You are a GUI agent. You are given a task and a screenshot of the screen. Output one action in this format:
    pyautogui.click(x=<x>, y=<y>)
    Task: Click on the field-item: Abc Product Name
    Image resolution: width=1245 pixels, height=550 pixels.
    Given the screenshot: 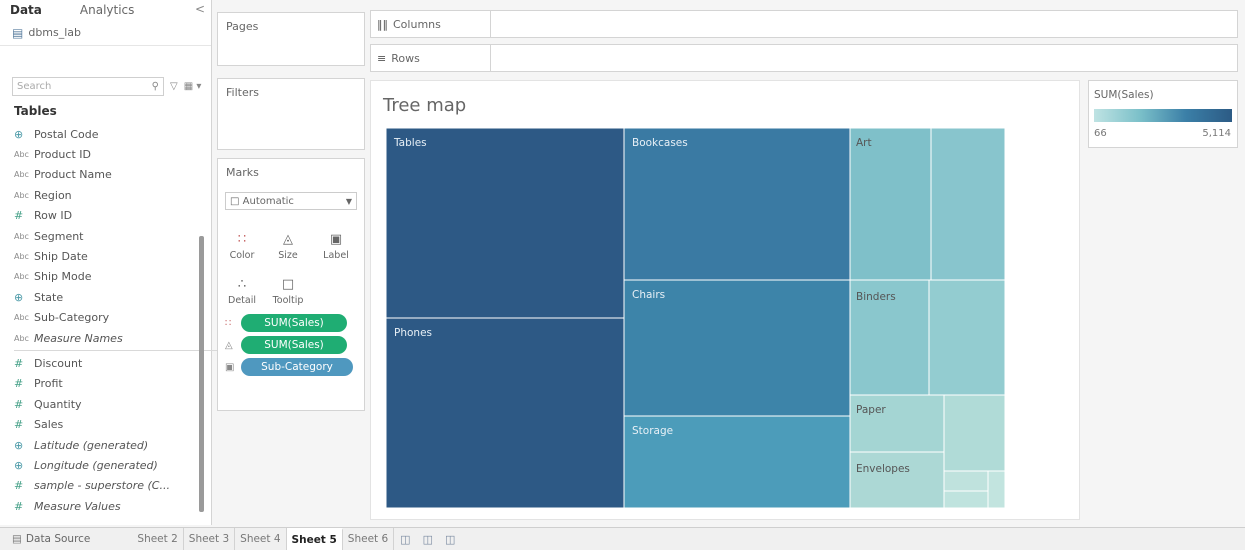 What is the action you would take?
    pyautogui.click(x=100, y=175)
    